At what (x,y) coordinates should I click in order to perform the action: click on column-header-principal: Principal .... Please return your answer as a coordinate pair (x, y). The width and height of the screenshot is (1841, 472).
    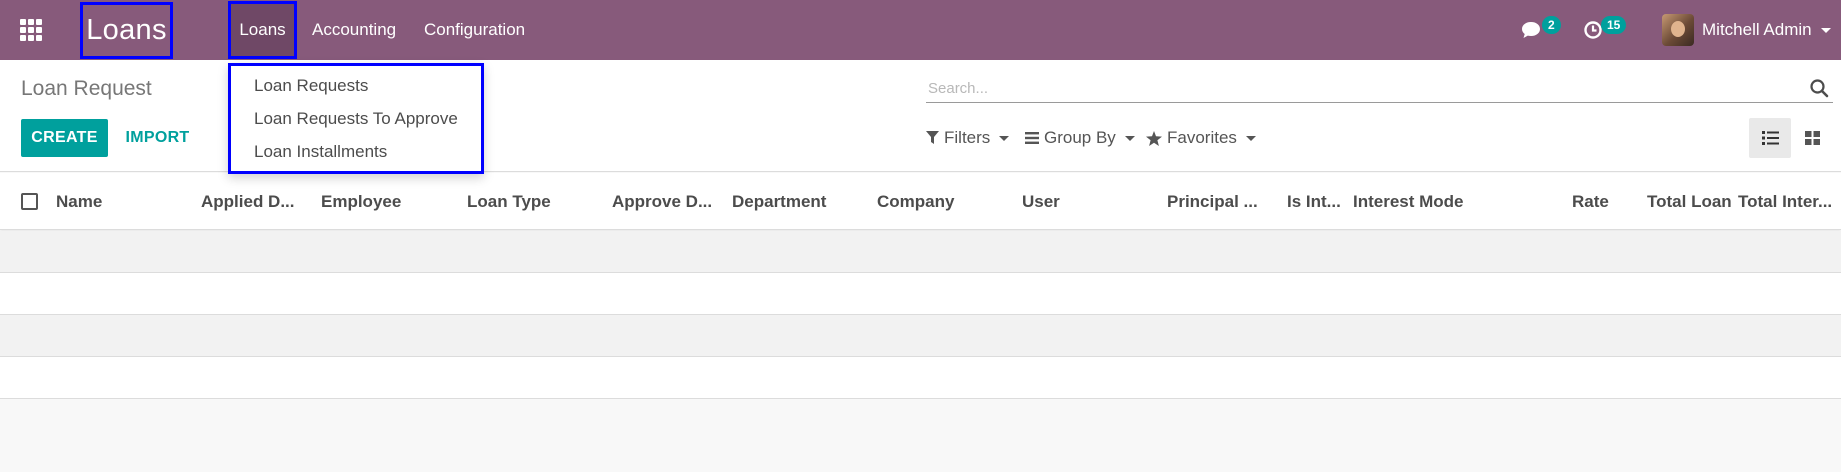
    Looking at the image, I should click on (1212, 201).